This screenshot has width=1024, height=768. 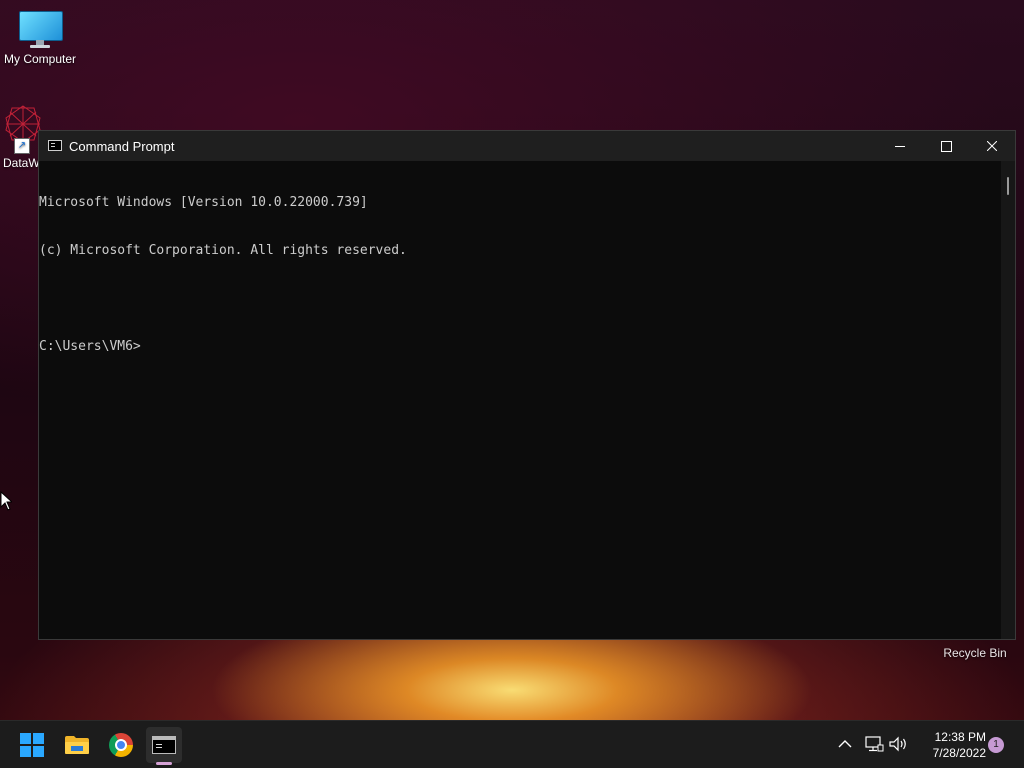 What do you see at coordinates (1008, 186) in the screenshot?
I see `scrollbar-thumb` at bounding box center [1008, 186].